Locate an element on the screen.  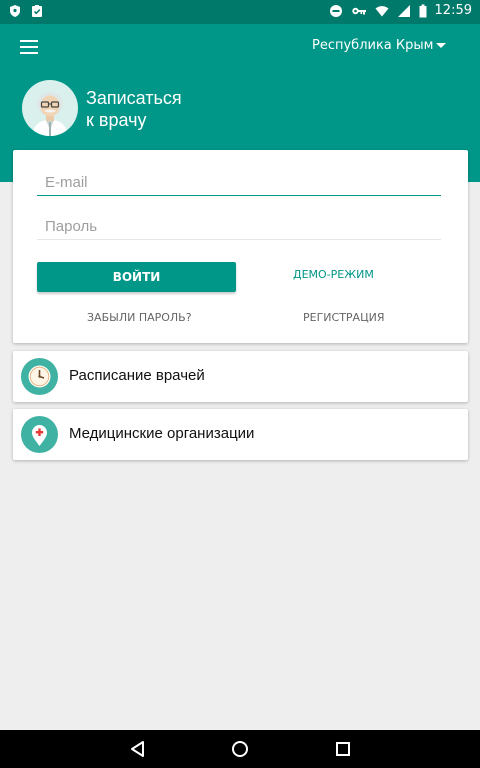
status-time: 12:59 is located at coordinates (453, 10).